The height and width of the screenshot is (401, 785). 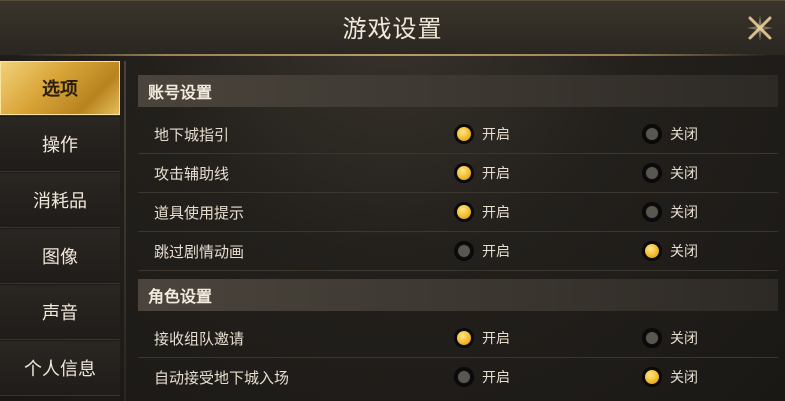 I want to click on tab-label: 消耗品, so click(x=60, y=201).